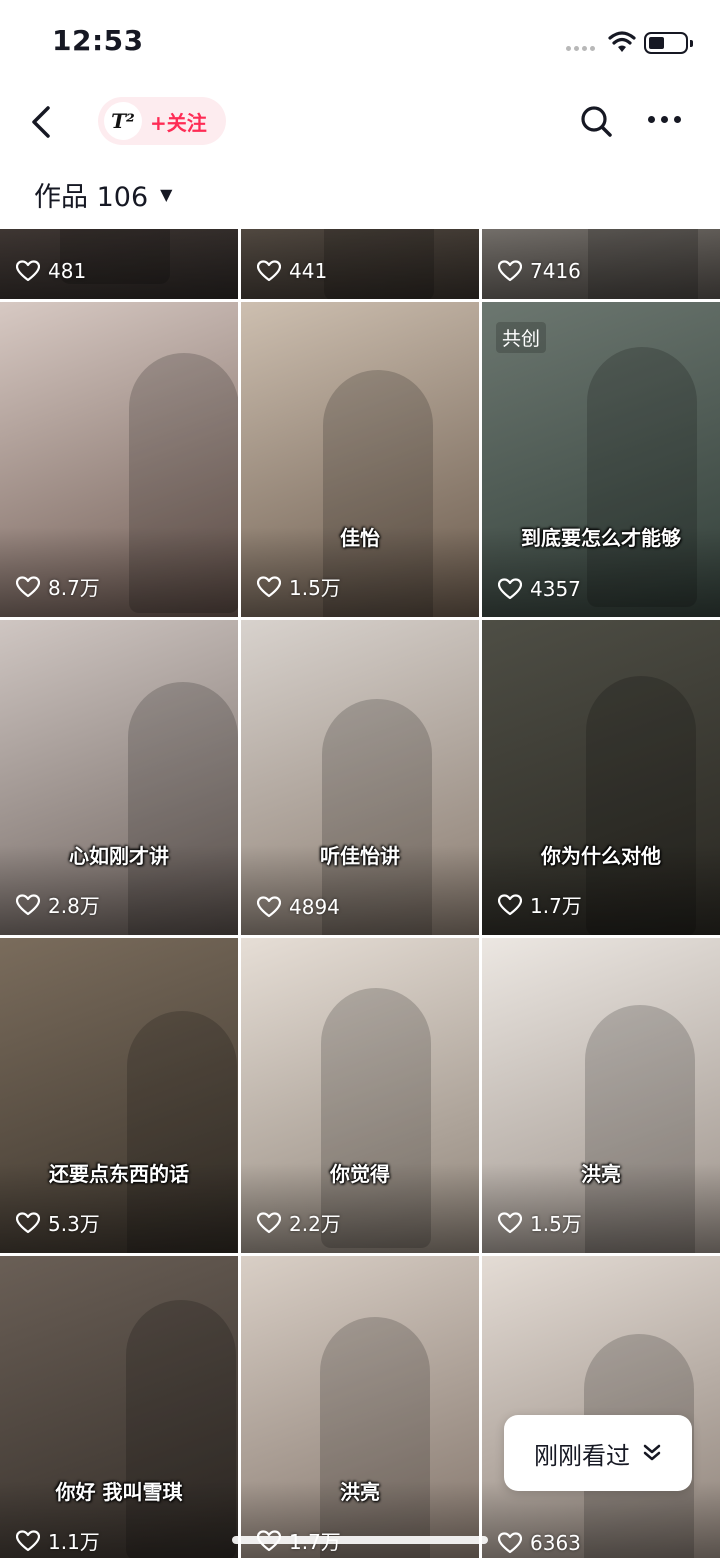 The image size is (720, 1558). Describe the element at coordinates (601, 264) in the screenshot. I see `video-tile: 7416` at that location.